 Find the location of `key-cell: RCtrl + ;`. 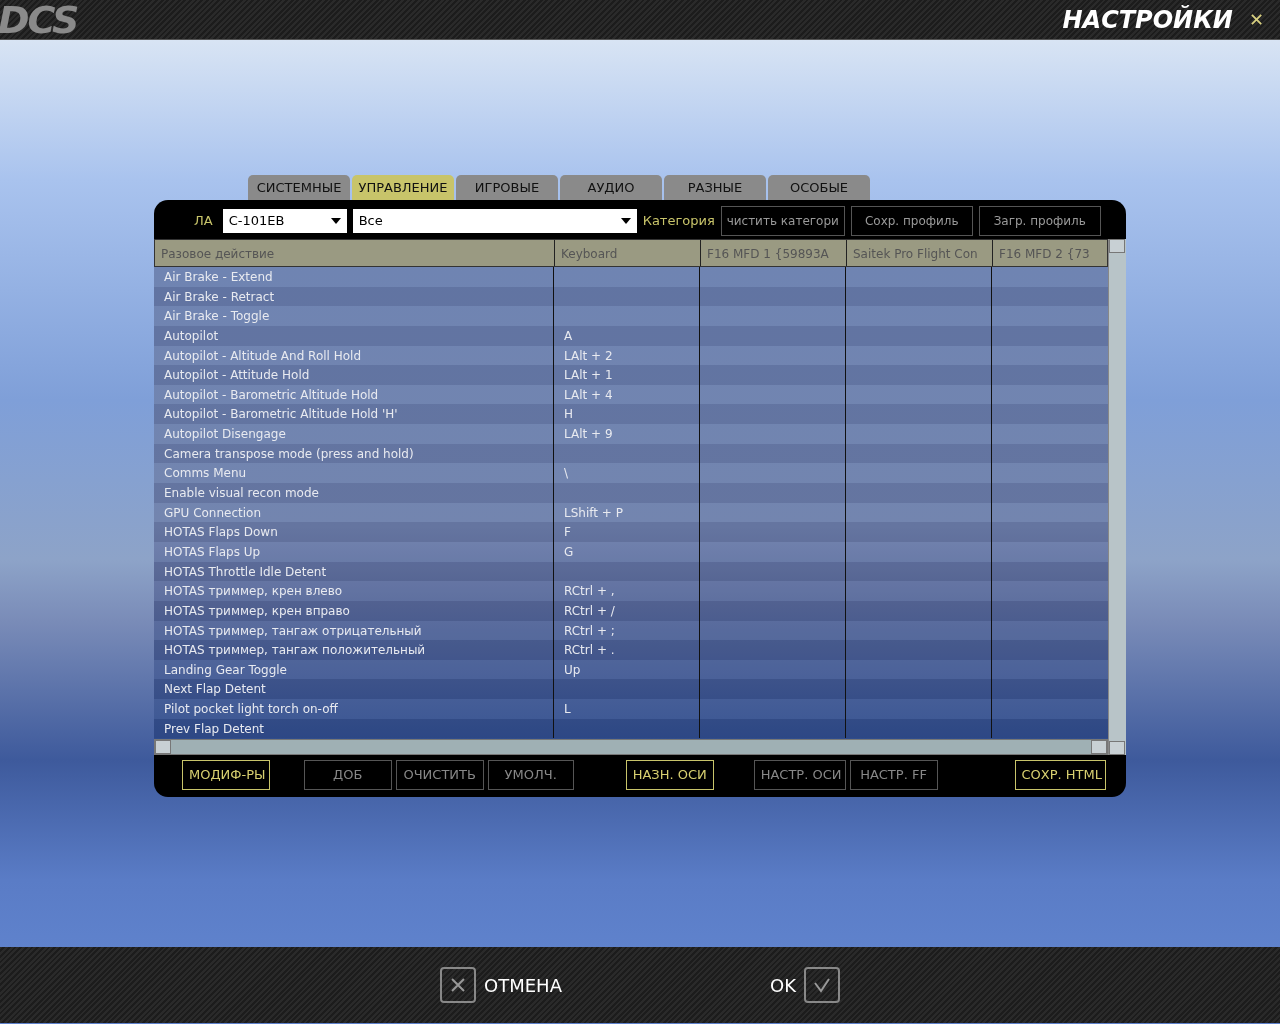

key-cell: RCtrl + ; is located at coordinates (627, 630).